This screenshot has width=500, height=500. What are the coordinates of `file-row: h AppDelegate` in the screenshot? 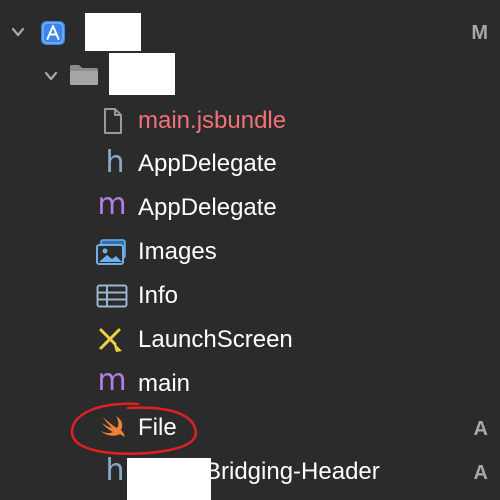 It's located at (250, 164).